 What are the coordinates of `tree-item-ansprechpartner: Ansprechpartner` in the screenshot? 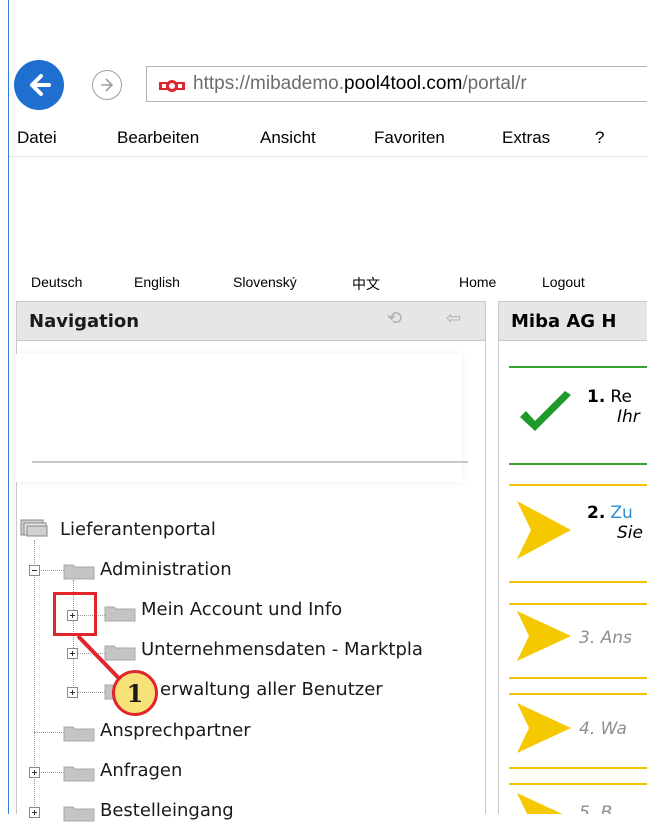 It's located at (175, 730).